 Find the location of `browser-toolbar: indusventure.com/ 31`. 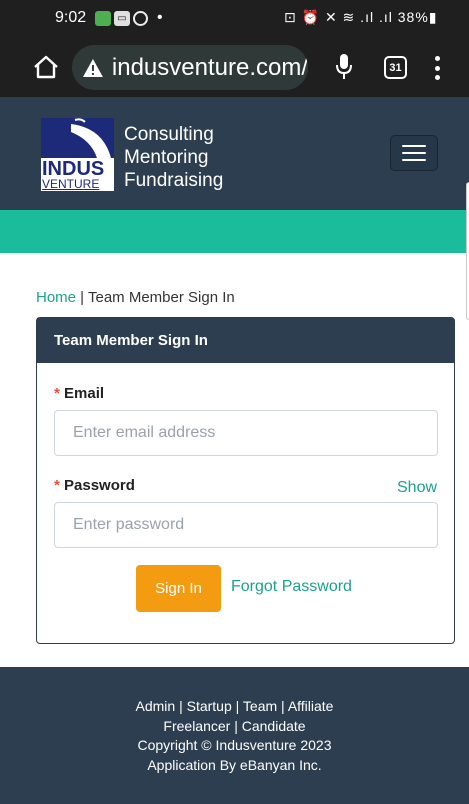

browser-toolbar: indusventure.com/ 31 is located at coordinates (234, 67).